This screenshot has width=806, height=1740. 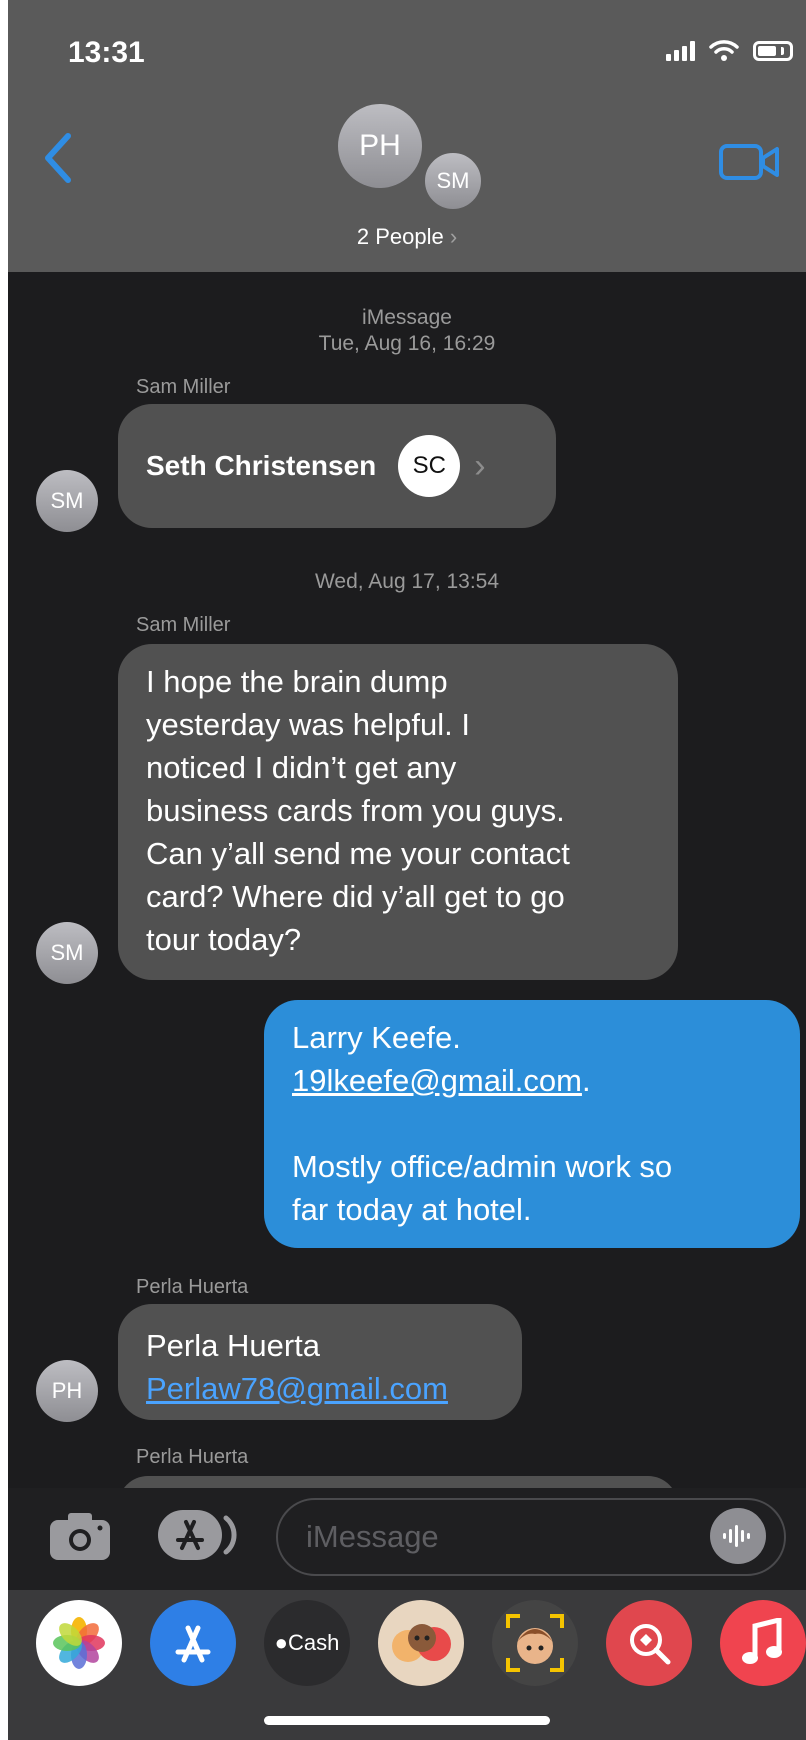 What do you see at coordinates (380, 146) in the screenshot?
I see `group-avatar-primary: PH` at bounding box center [380, 146].